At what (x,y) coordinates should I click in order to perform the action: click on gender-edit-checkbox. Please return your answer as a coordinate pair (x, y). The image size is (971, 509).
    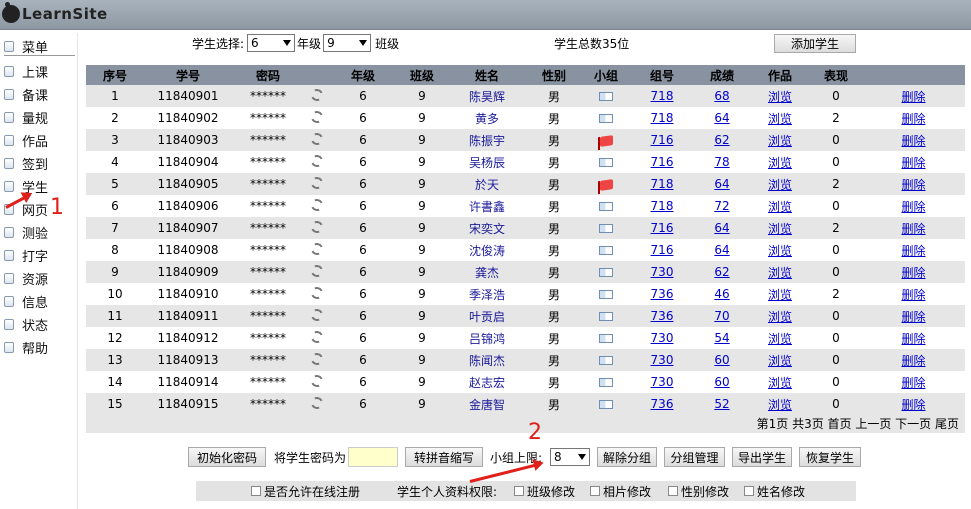
    Looking at the image, I should click on (673, 491).